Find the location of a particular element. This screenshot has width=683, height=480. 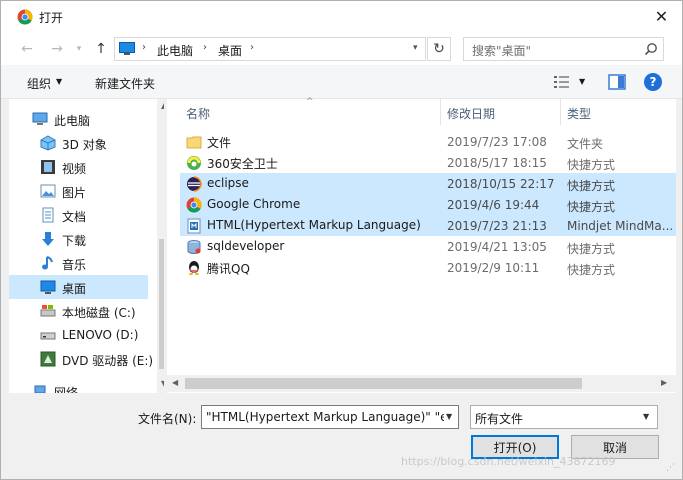

column-header-label: 修改日期 is located at coordinates (471, 114).